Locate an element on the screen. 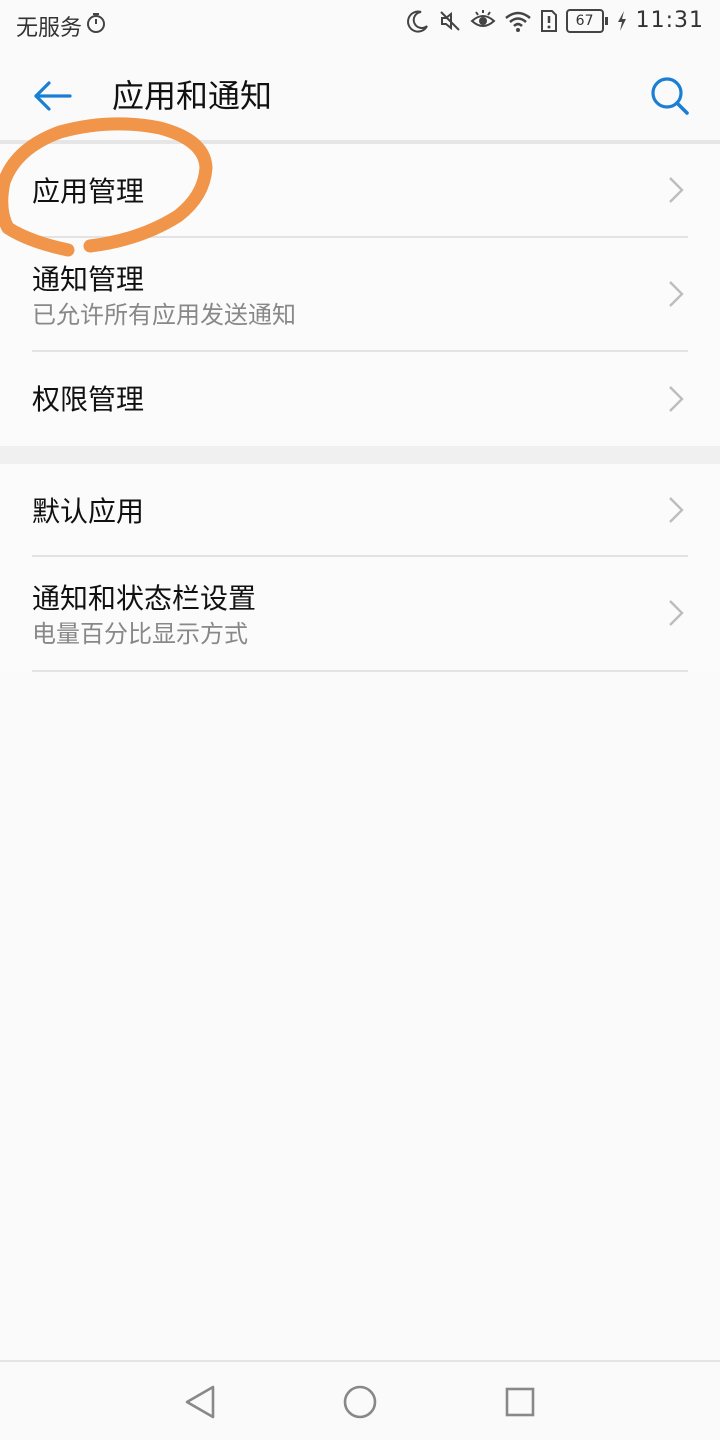 This screenshot has height=1440, width=720. list-item-notification-statusbar-settings: 通知和状态栏设置 电量百分比显示方式 is located at coordinates (360, 614).